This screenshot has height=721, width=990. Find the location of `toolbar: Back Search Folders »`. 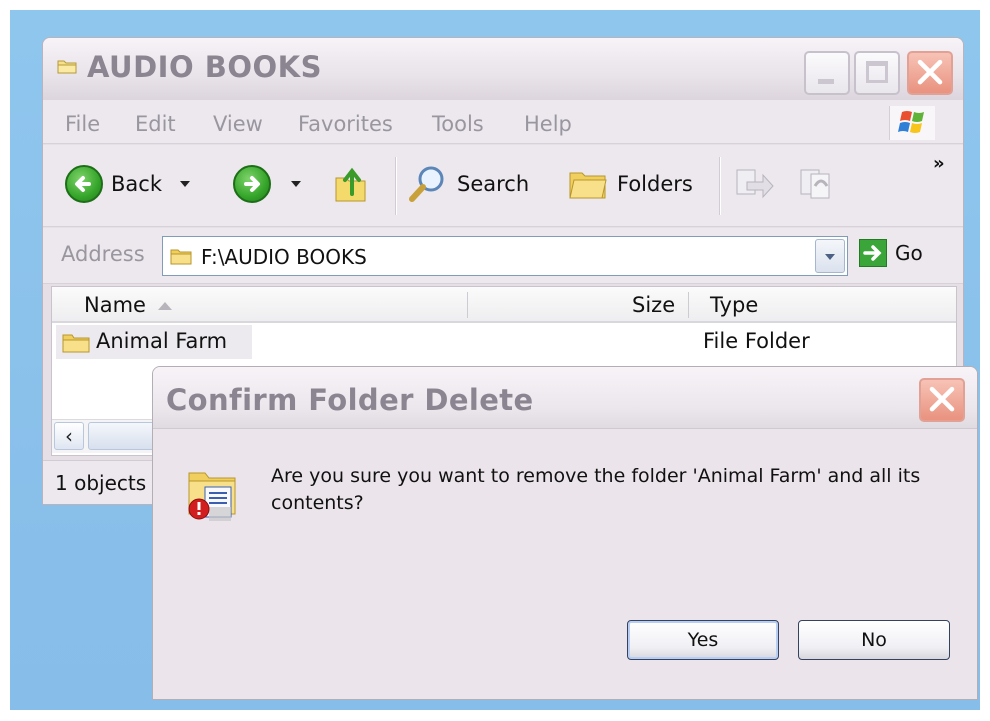

toolbar: Back Search Folders » is located at coordinates (503, 186).